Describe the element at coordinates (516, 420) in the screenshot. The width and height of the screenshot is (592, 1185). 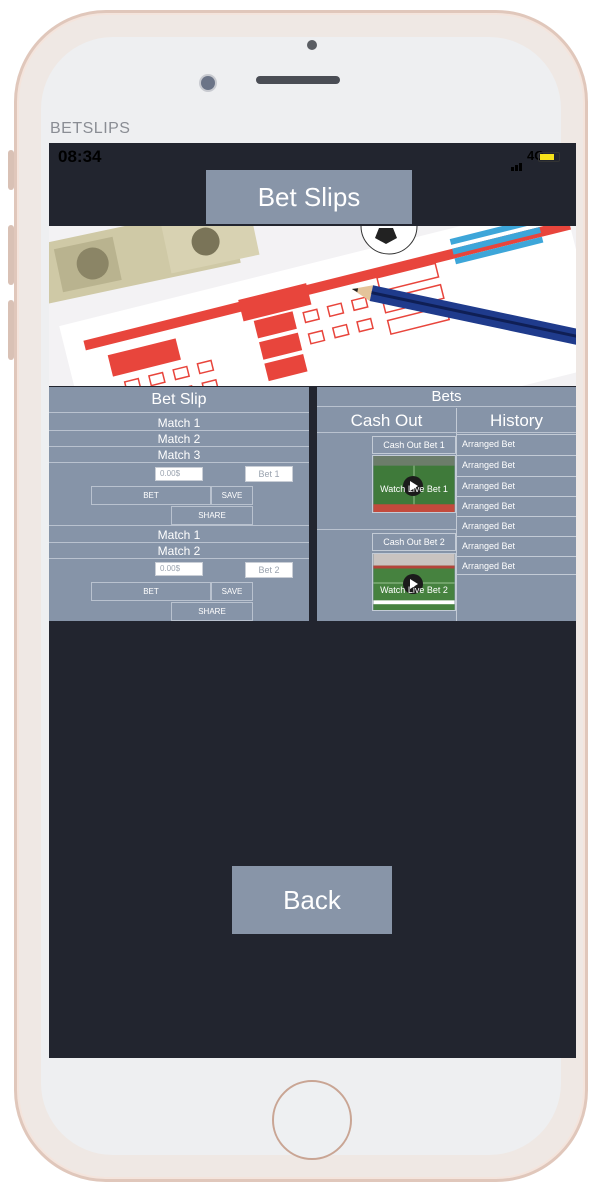
I see `history-header: History` at that location.